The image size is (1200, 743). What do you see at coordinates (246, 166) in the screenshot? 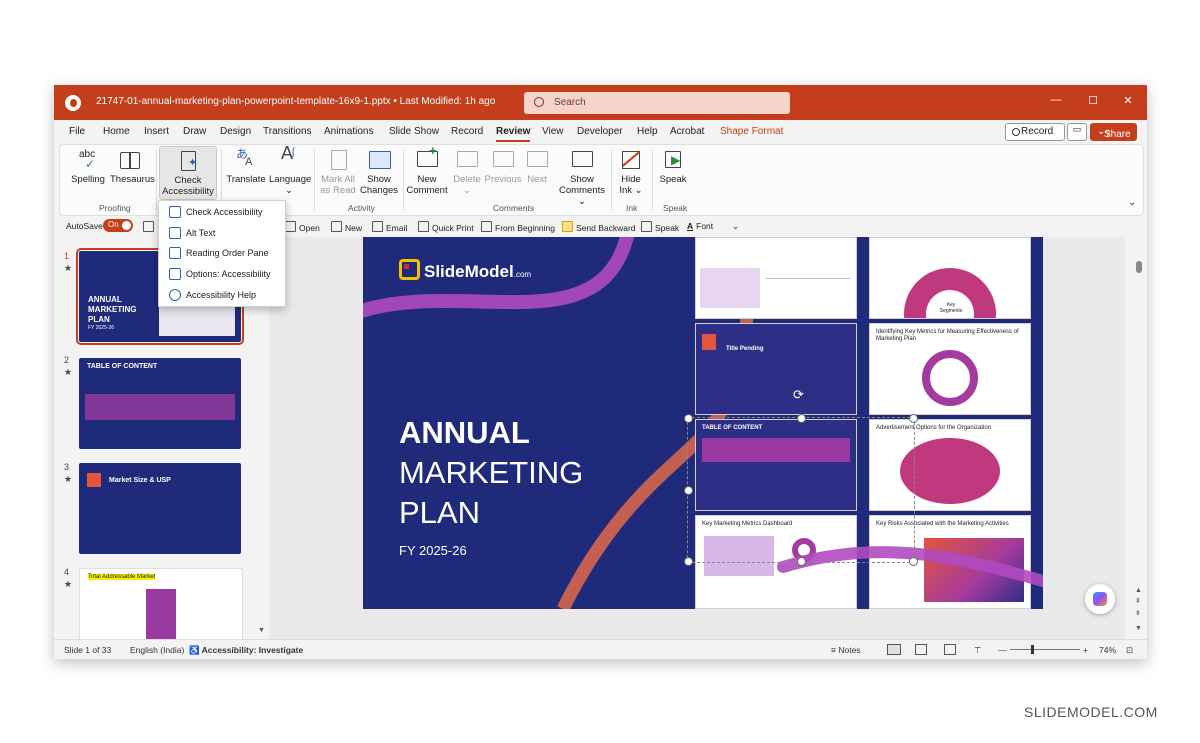
I see `translate-button: あA Translate` at bounding box center [246, 166].